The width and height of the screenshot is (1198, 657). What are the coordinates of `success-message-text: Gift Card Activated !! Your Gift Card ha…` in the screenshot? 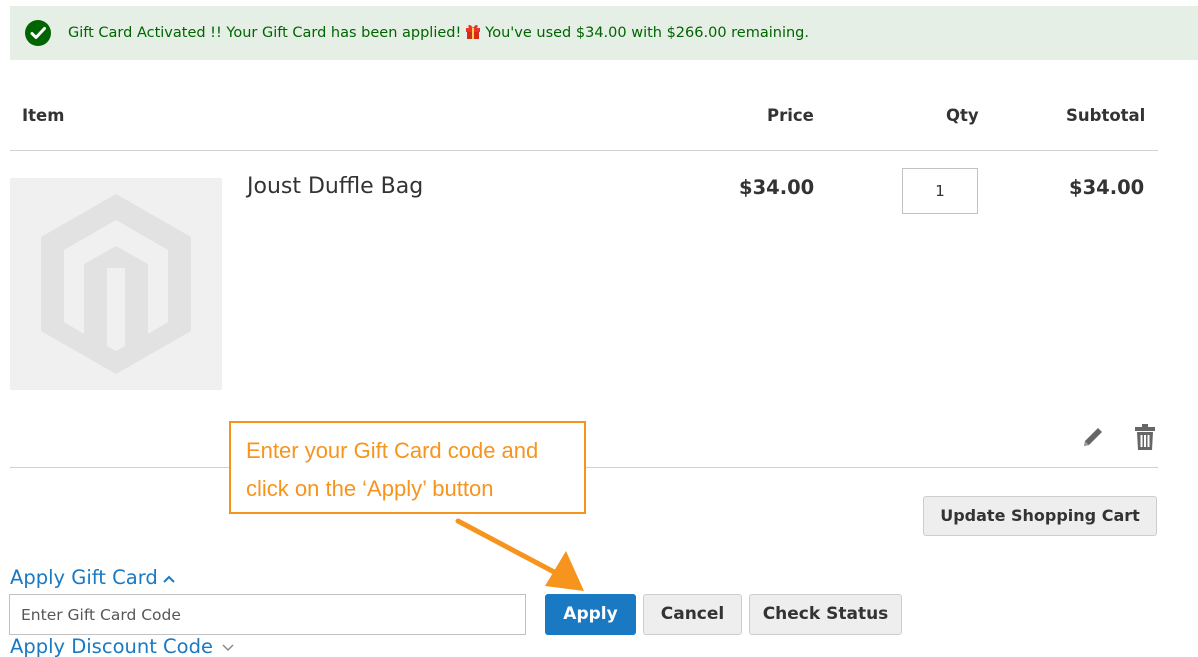 It's located at (438, 33).